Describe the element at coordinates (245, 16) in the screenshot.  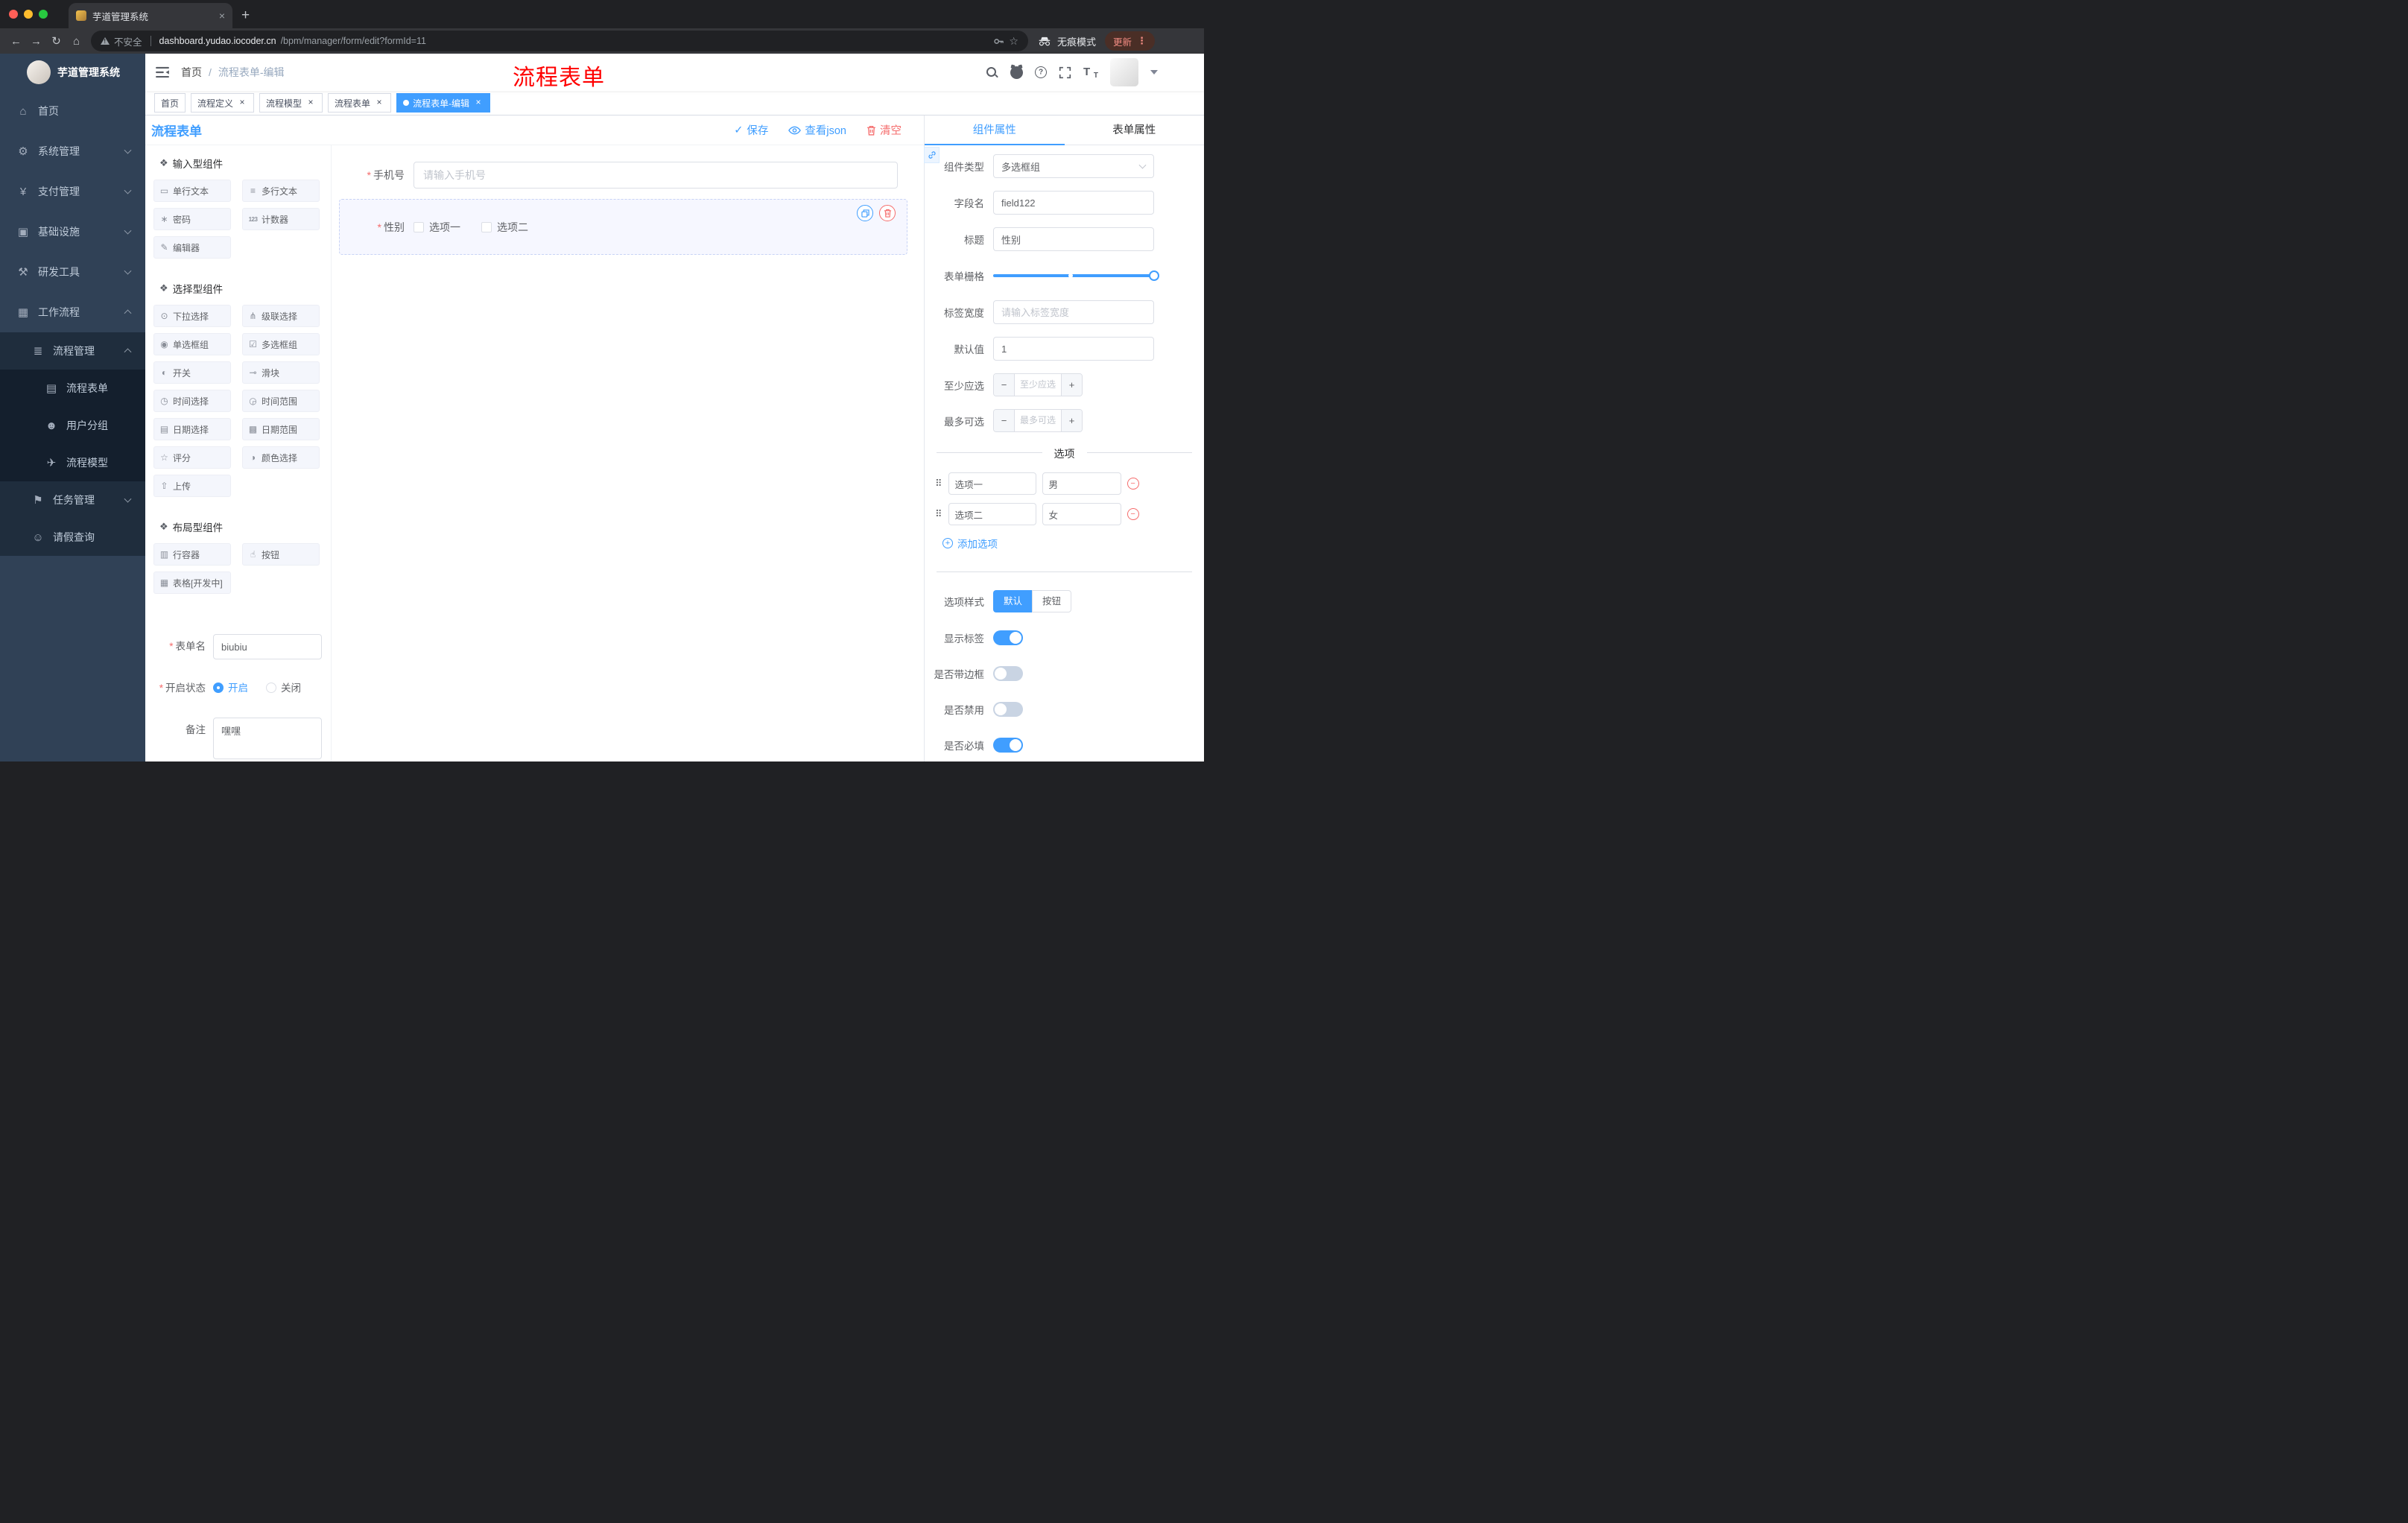
I see `new-tab-button: +` at that location.